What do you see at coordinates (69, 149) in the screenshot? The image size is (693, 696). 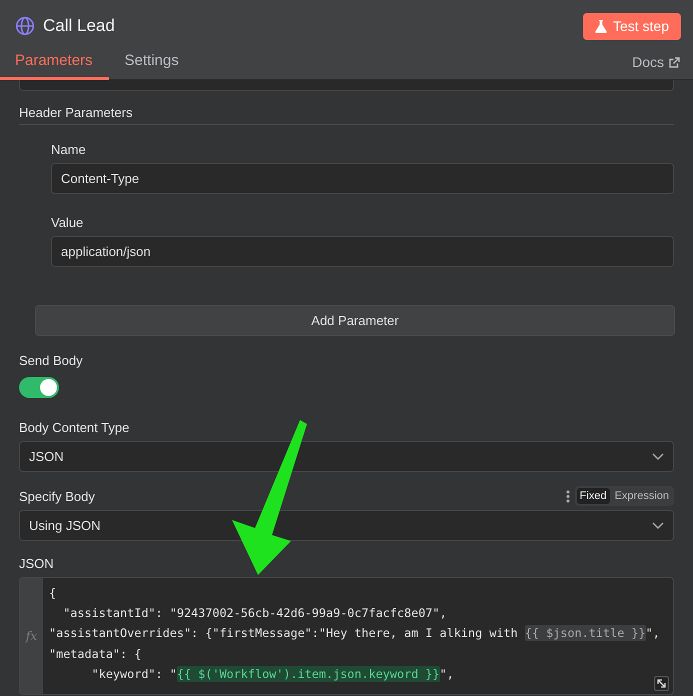 I see `field-label: Name` at bounding box center [69, 149].